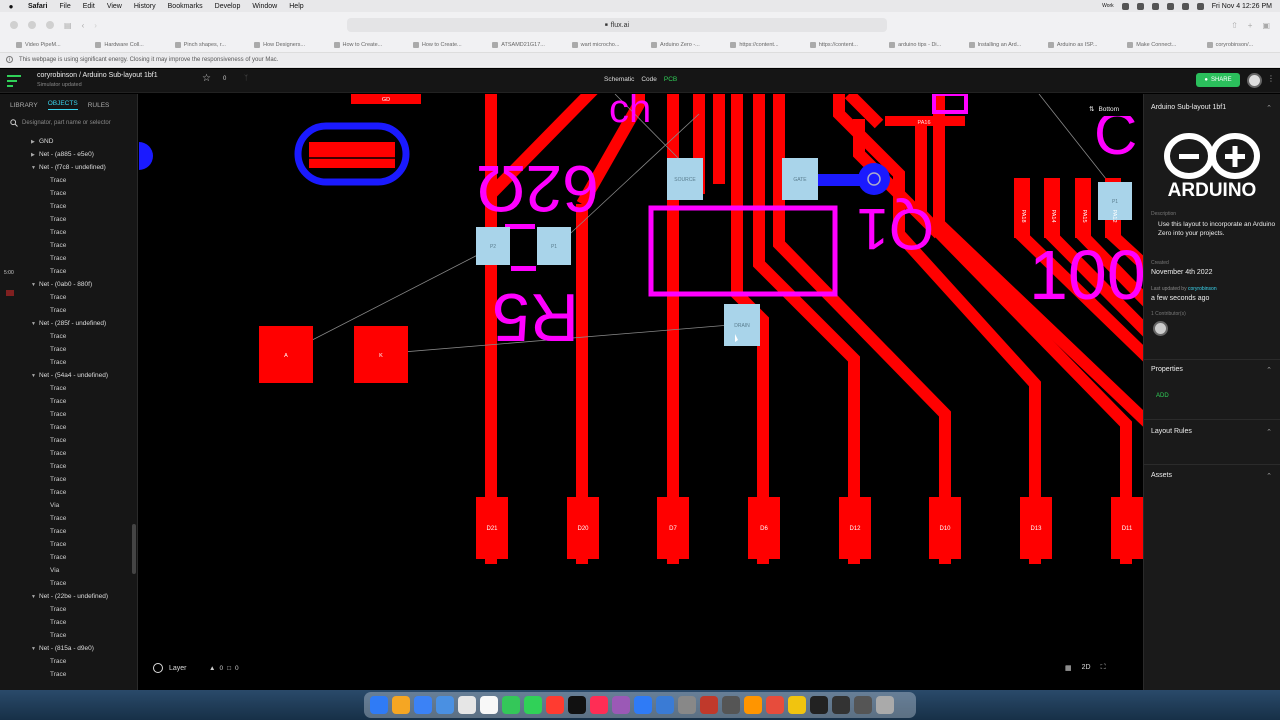 This screenshot has width=1280, height=720. Describe the element at coordinates (885, 705) in the screenshot. I see `trash-icon` at that location.